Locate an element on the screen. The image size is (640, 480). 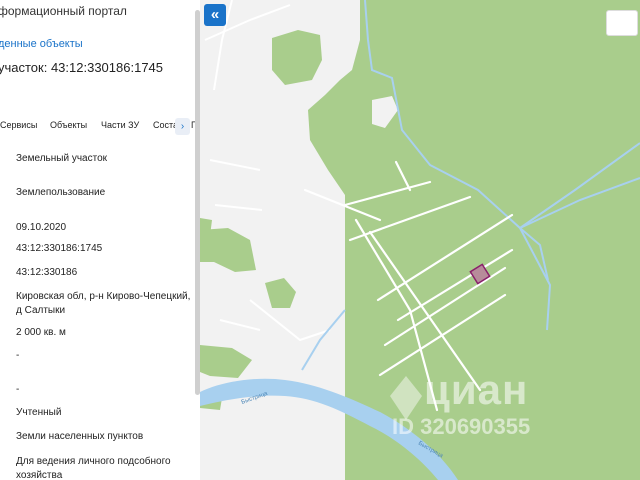
tab-services: Сервисы is located at coordinates (18, 125).